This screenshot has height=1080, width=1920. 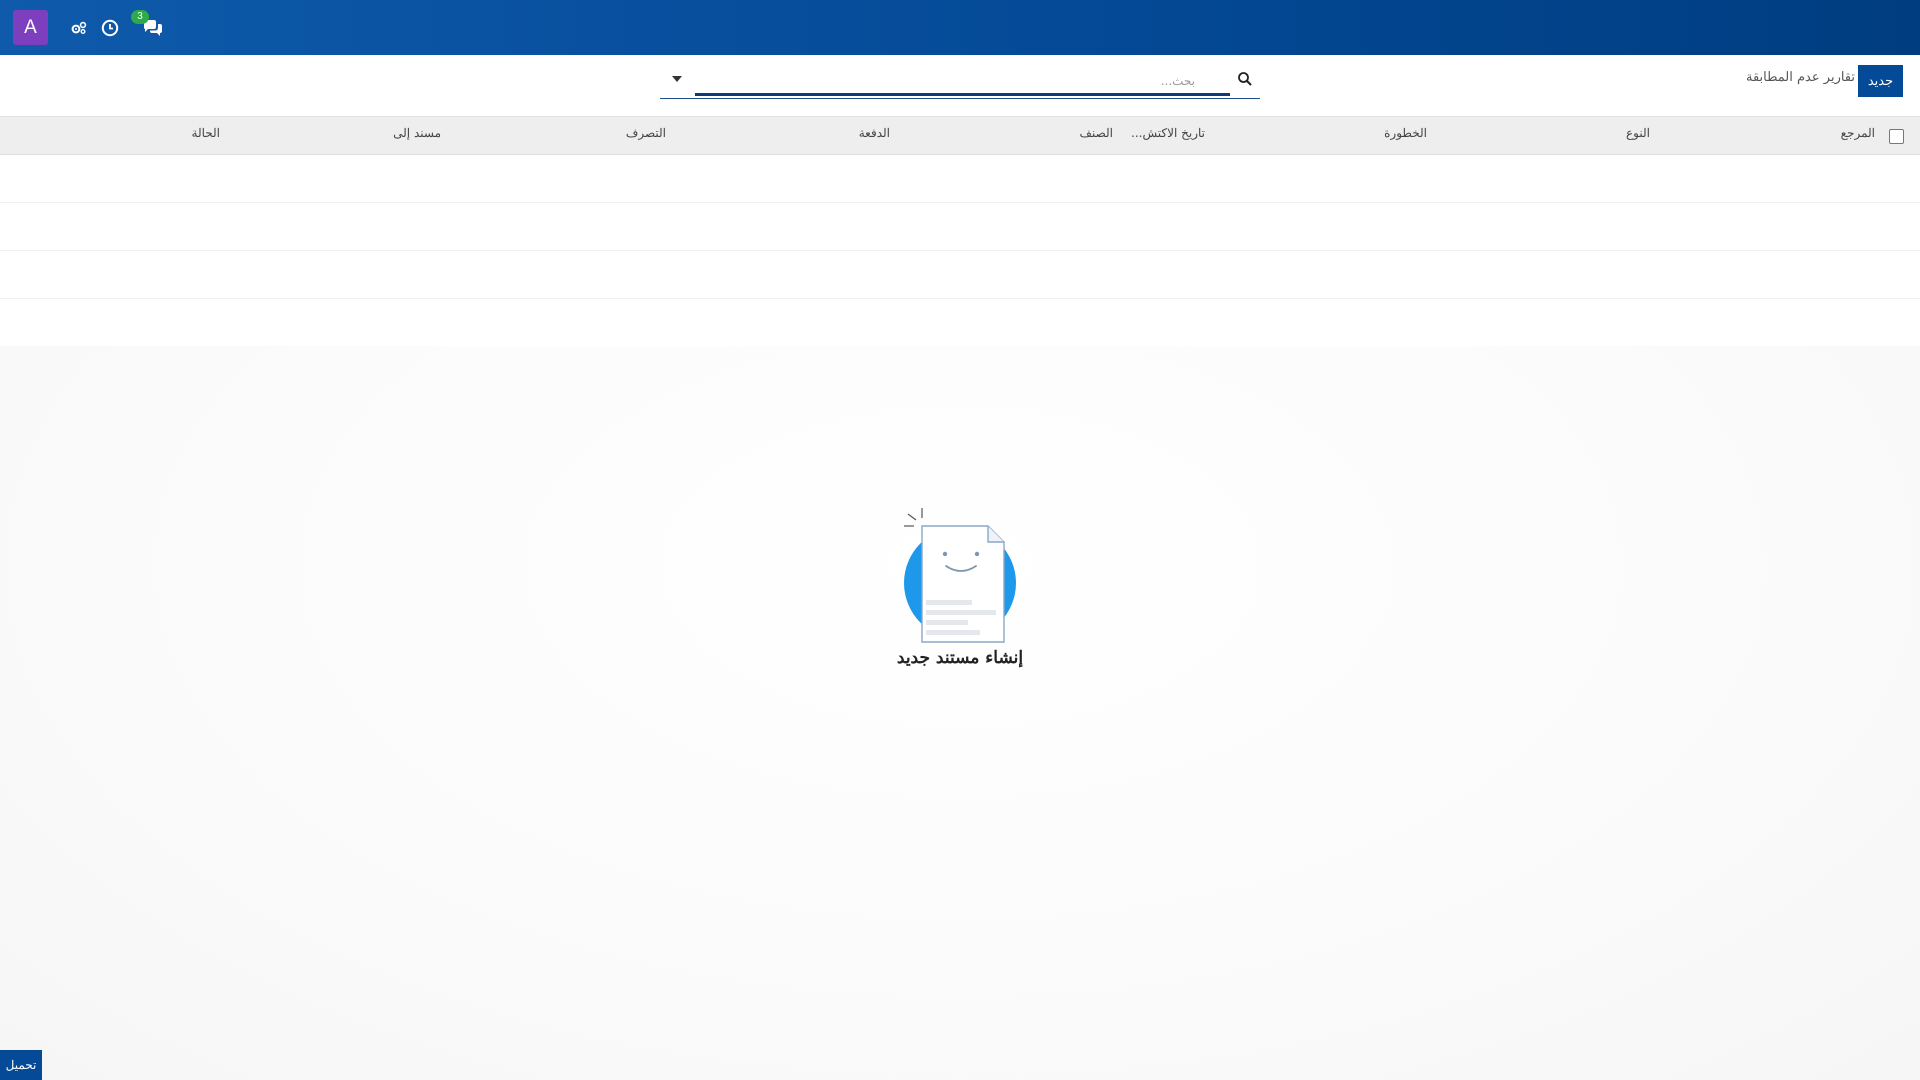 I want to click on user-avatar: A, so click(x=30, y=27).